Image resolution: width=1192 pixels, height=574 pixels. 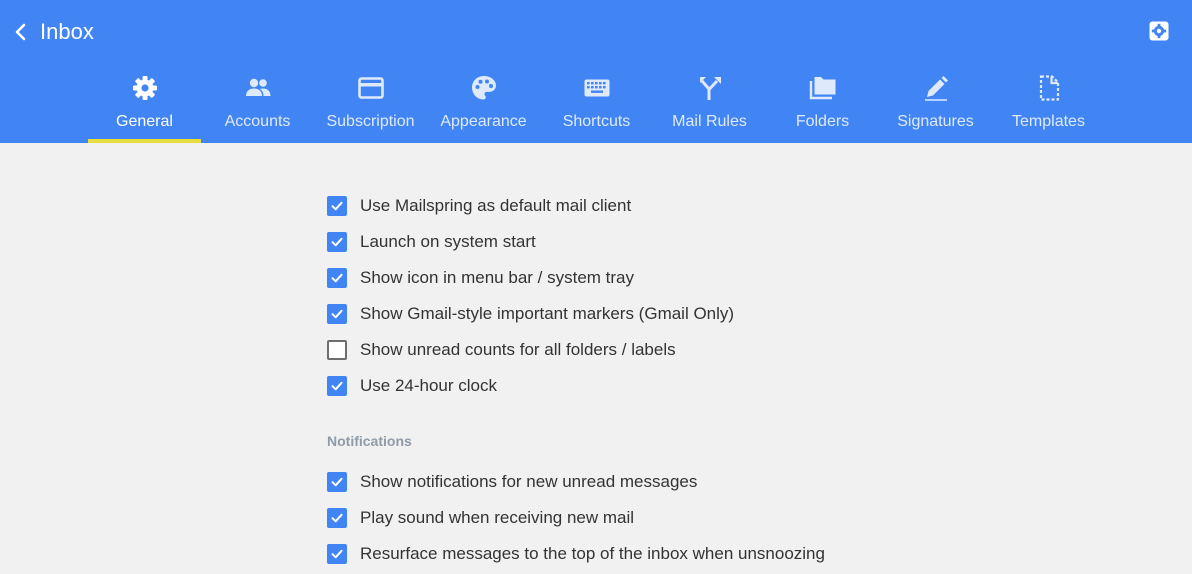 What do you see at coordinates (483, 88) in the screenshot?
I see `palette-icon` at bounding box center [483, 88].